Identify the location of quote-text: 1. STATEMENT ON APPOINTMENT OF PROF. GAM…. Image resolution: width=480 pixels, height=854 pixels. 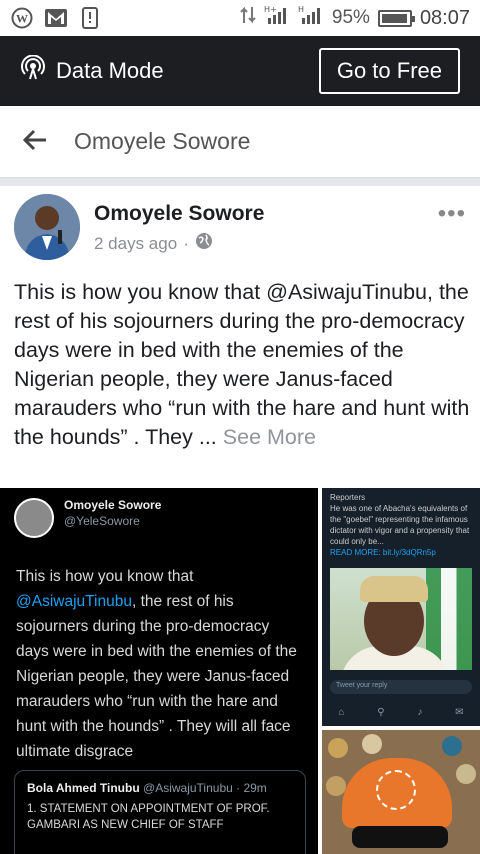
(148, 817).